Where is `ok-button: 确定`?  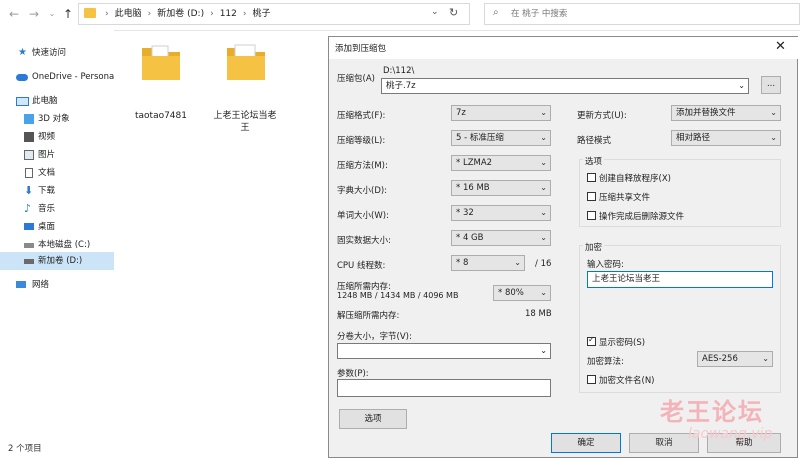 ok-button: 确定 is located at coordinates (586, 443).